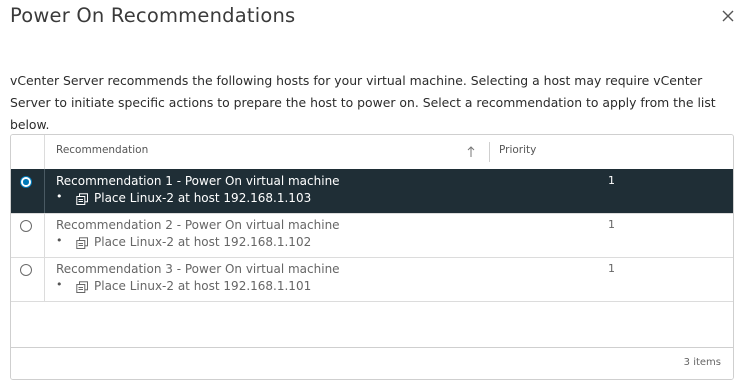 Image resolution: width=746 pixels, height=389 pixels. What do you see at coordinates (203, 286) in the screenshot?
I see `recommendation-action: Place Linux-2 at host 192.168.1.101` at bounding box center [203, 286].